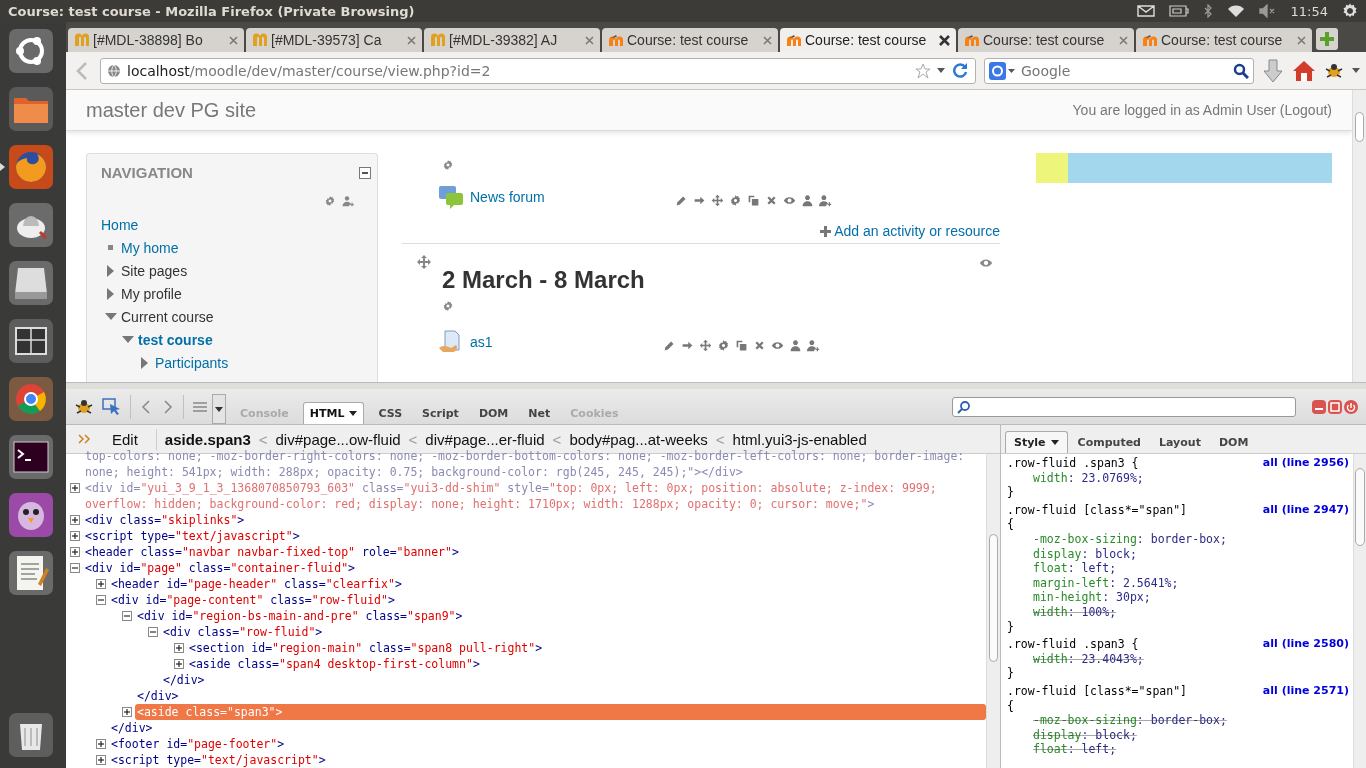 Image resolution: width=1366 pixels, height=768 pixels. What do you see at coordinates (31, 283) in the screenshot?
I see `disk-drive-icon` at bounding box center [31, 283].